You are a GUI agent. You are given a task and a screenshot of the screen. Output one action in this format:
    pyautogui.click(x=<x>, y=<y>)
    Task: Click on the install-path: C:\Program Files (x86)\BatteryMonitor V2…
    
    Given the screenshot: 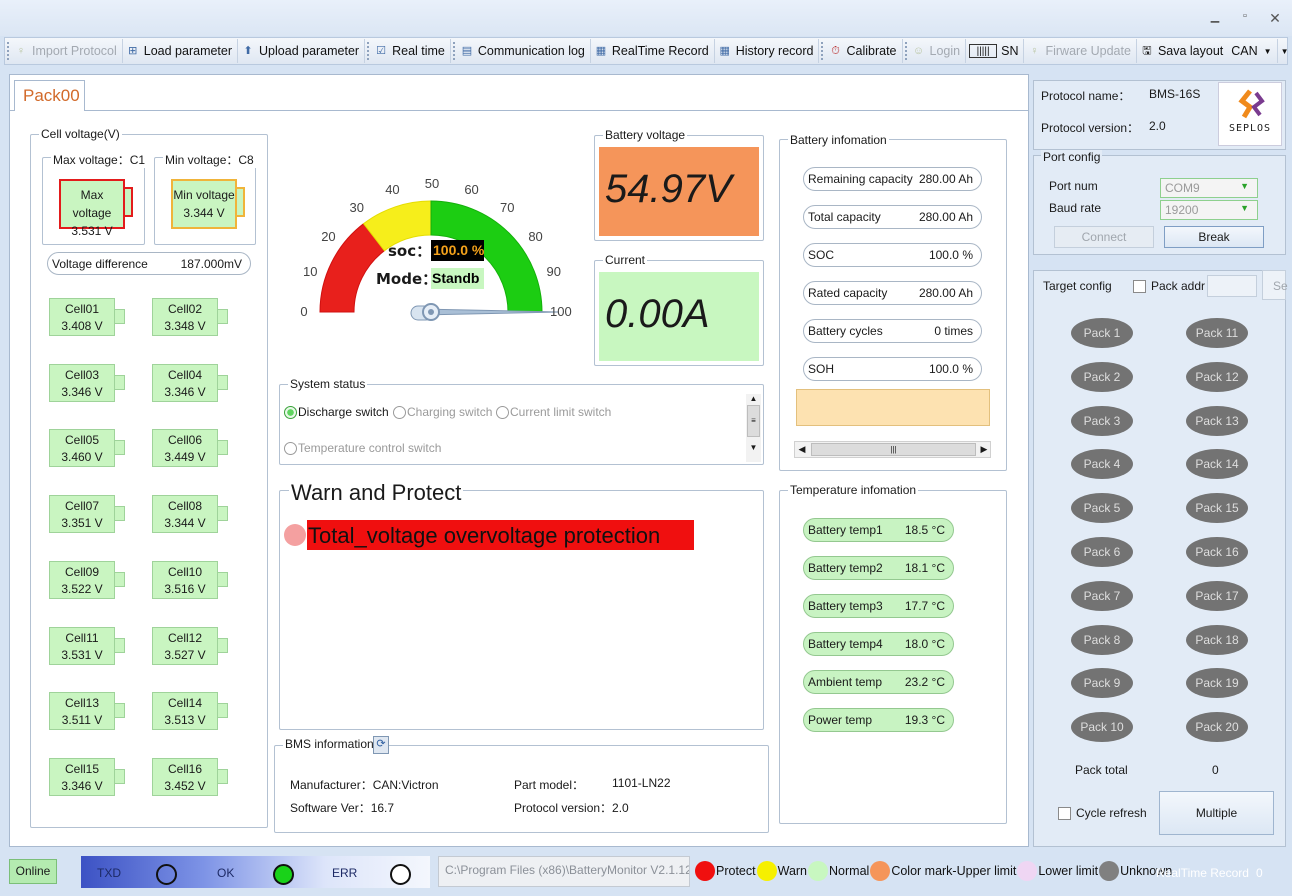 What is the action you would take?
    pyautogui.click(x=564, y=871)
    